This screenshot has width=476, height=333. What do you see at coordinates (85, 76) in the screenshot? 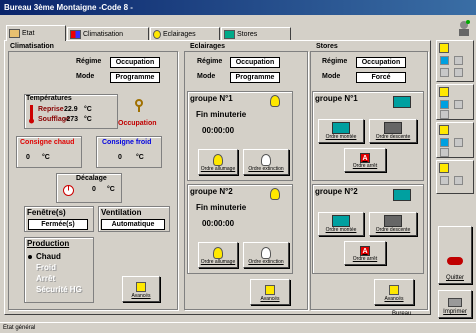
I see `clim-mode-label: Mode` at bounding box center [85, 76].